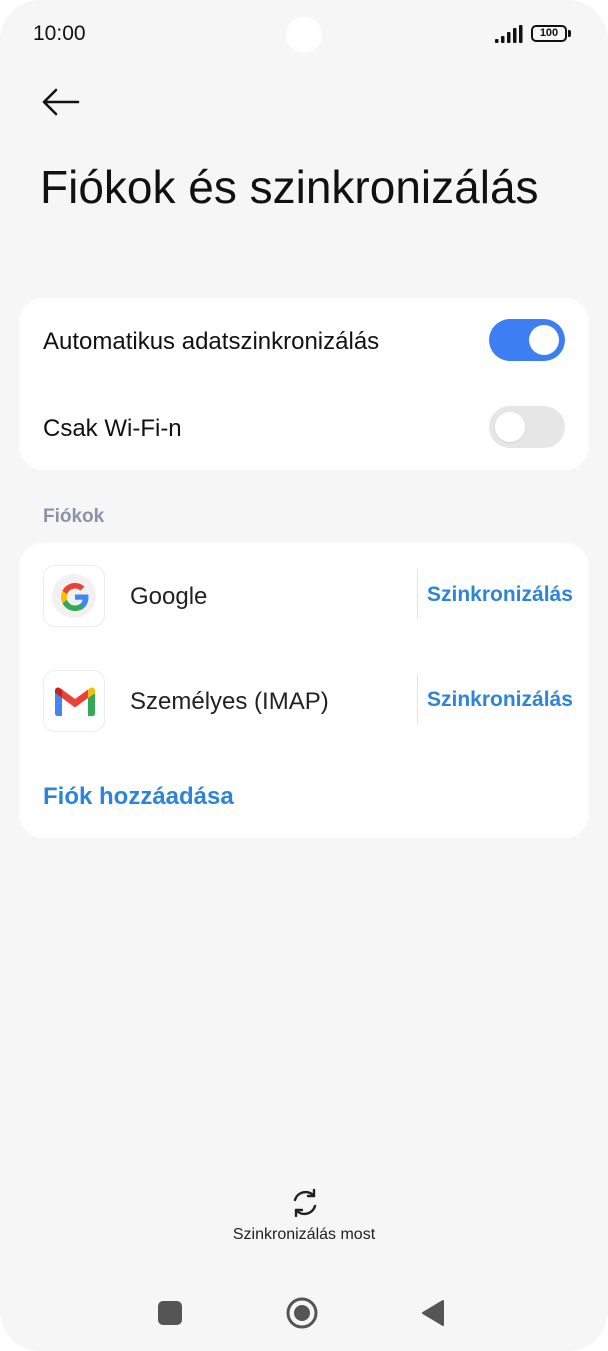  I want to click on account-name: Google, so click(169, 596).